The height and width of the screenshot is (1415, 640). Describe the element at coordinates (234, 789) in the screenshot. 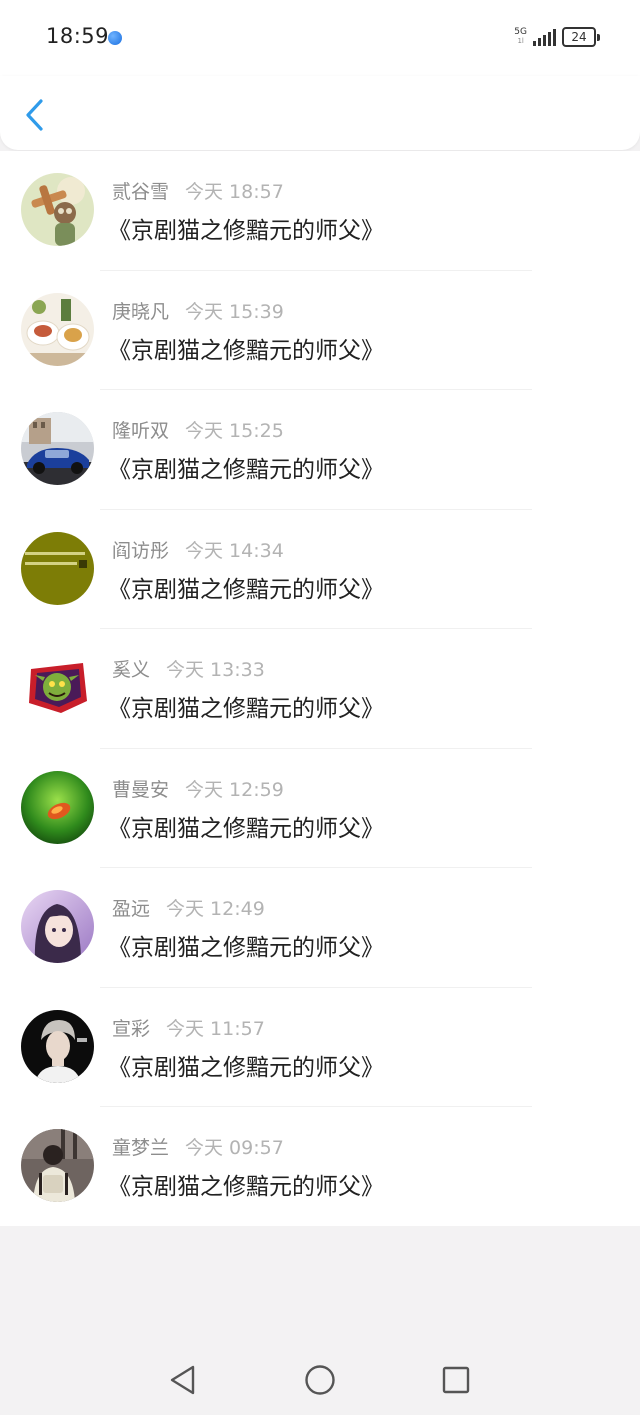

I see `message-time: 今天 12:59` at that location.